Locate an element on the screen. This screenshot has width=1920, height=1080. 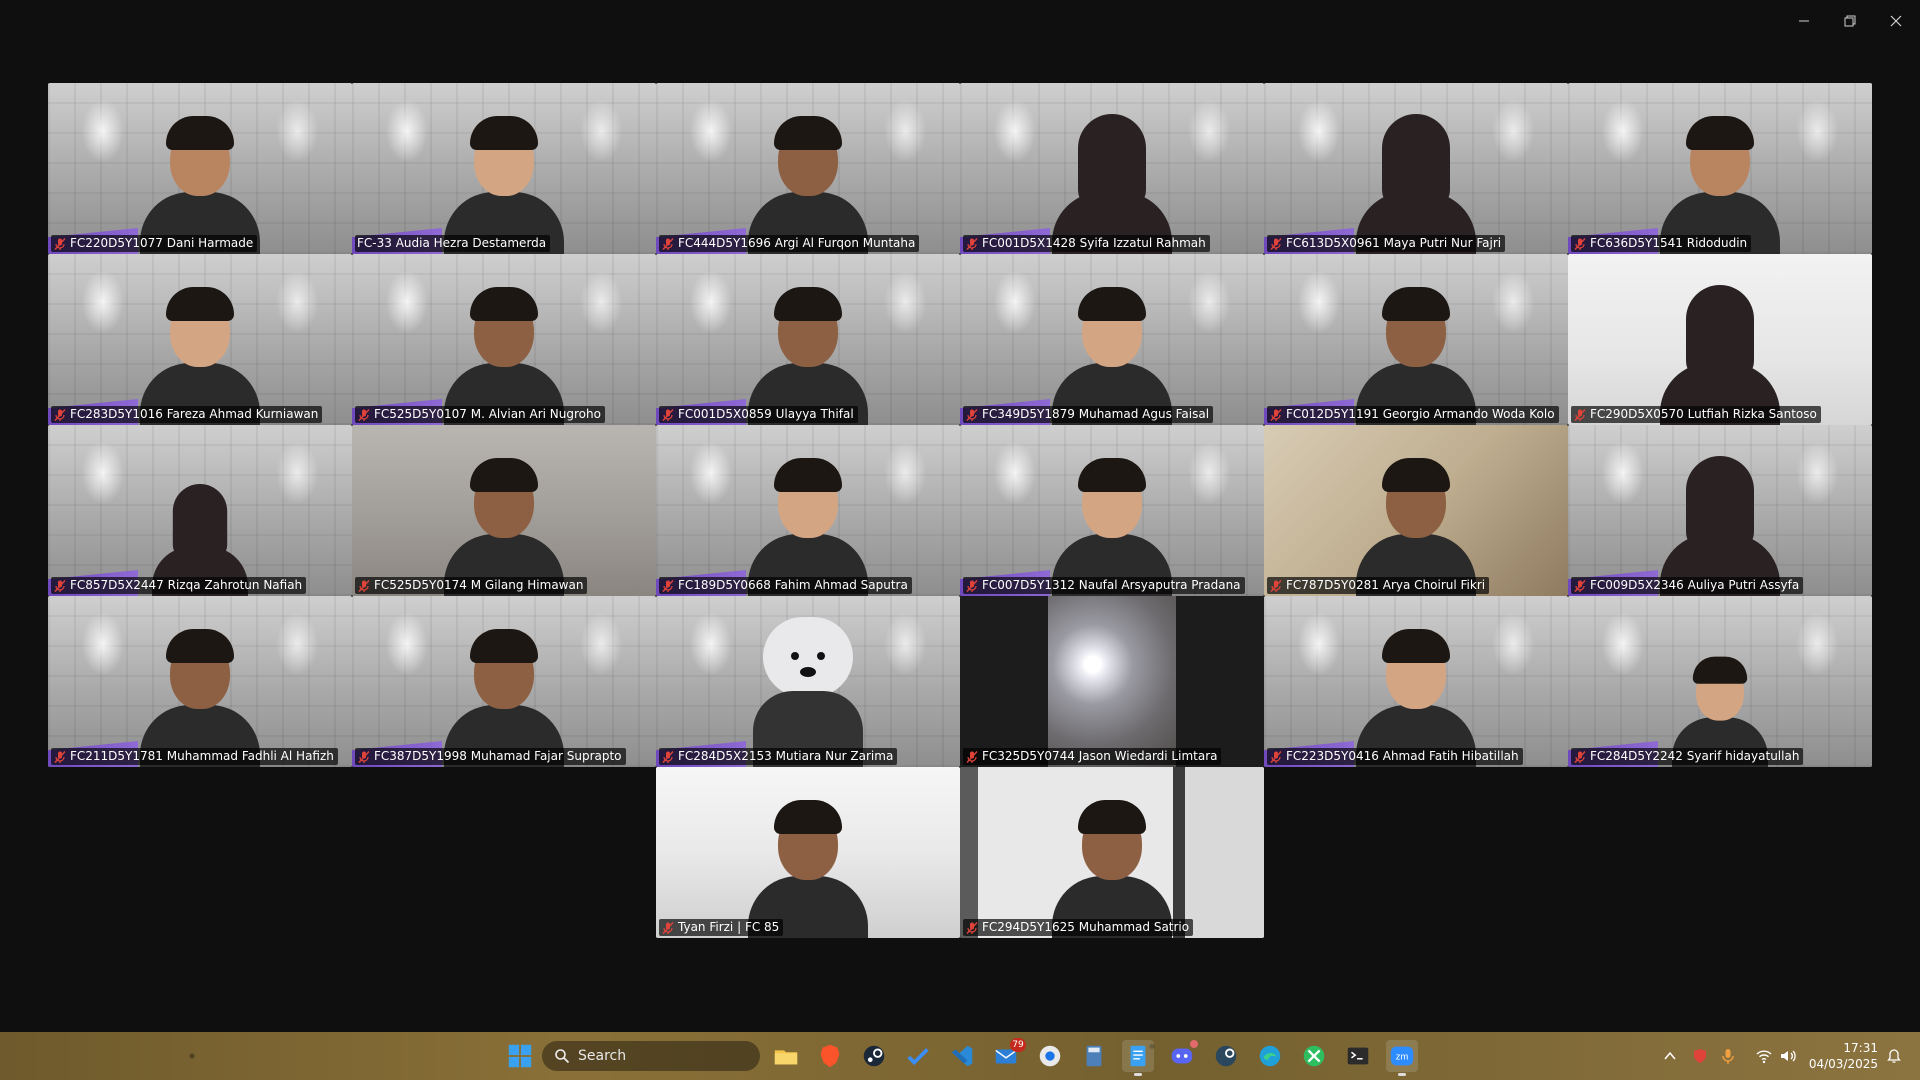
microphone-icon is located at coordinates (1728, 1056).